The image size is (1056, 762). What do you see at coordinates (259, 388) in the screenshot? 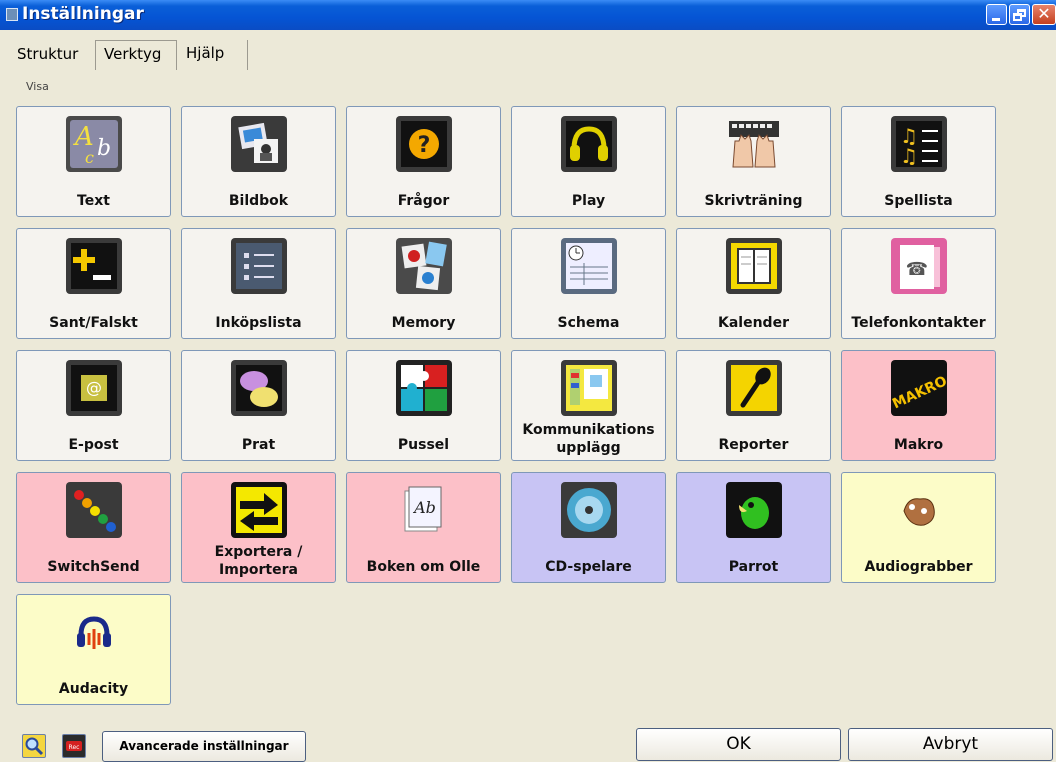
I see `chat-bubbles-icon` at bounding box center [259, 388].